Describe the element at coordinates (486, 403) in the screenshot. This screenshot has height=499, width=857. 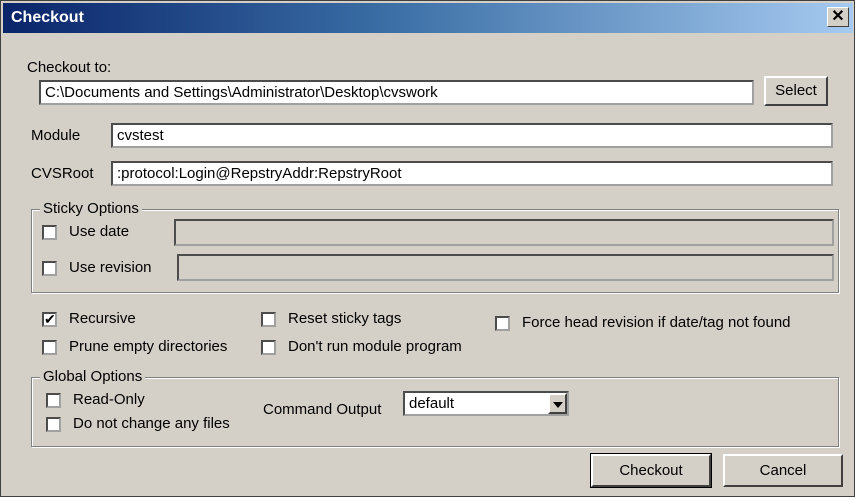
I see `command-output-select: default` at that location.